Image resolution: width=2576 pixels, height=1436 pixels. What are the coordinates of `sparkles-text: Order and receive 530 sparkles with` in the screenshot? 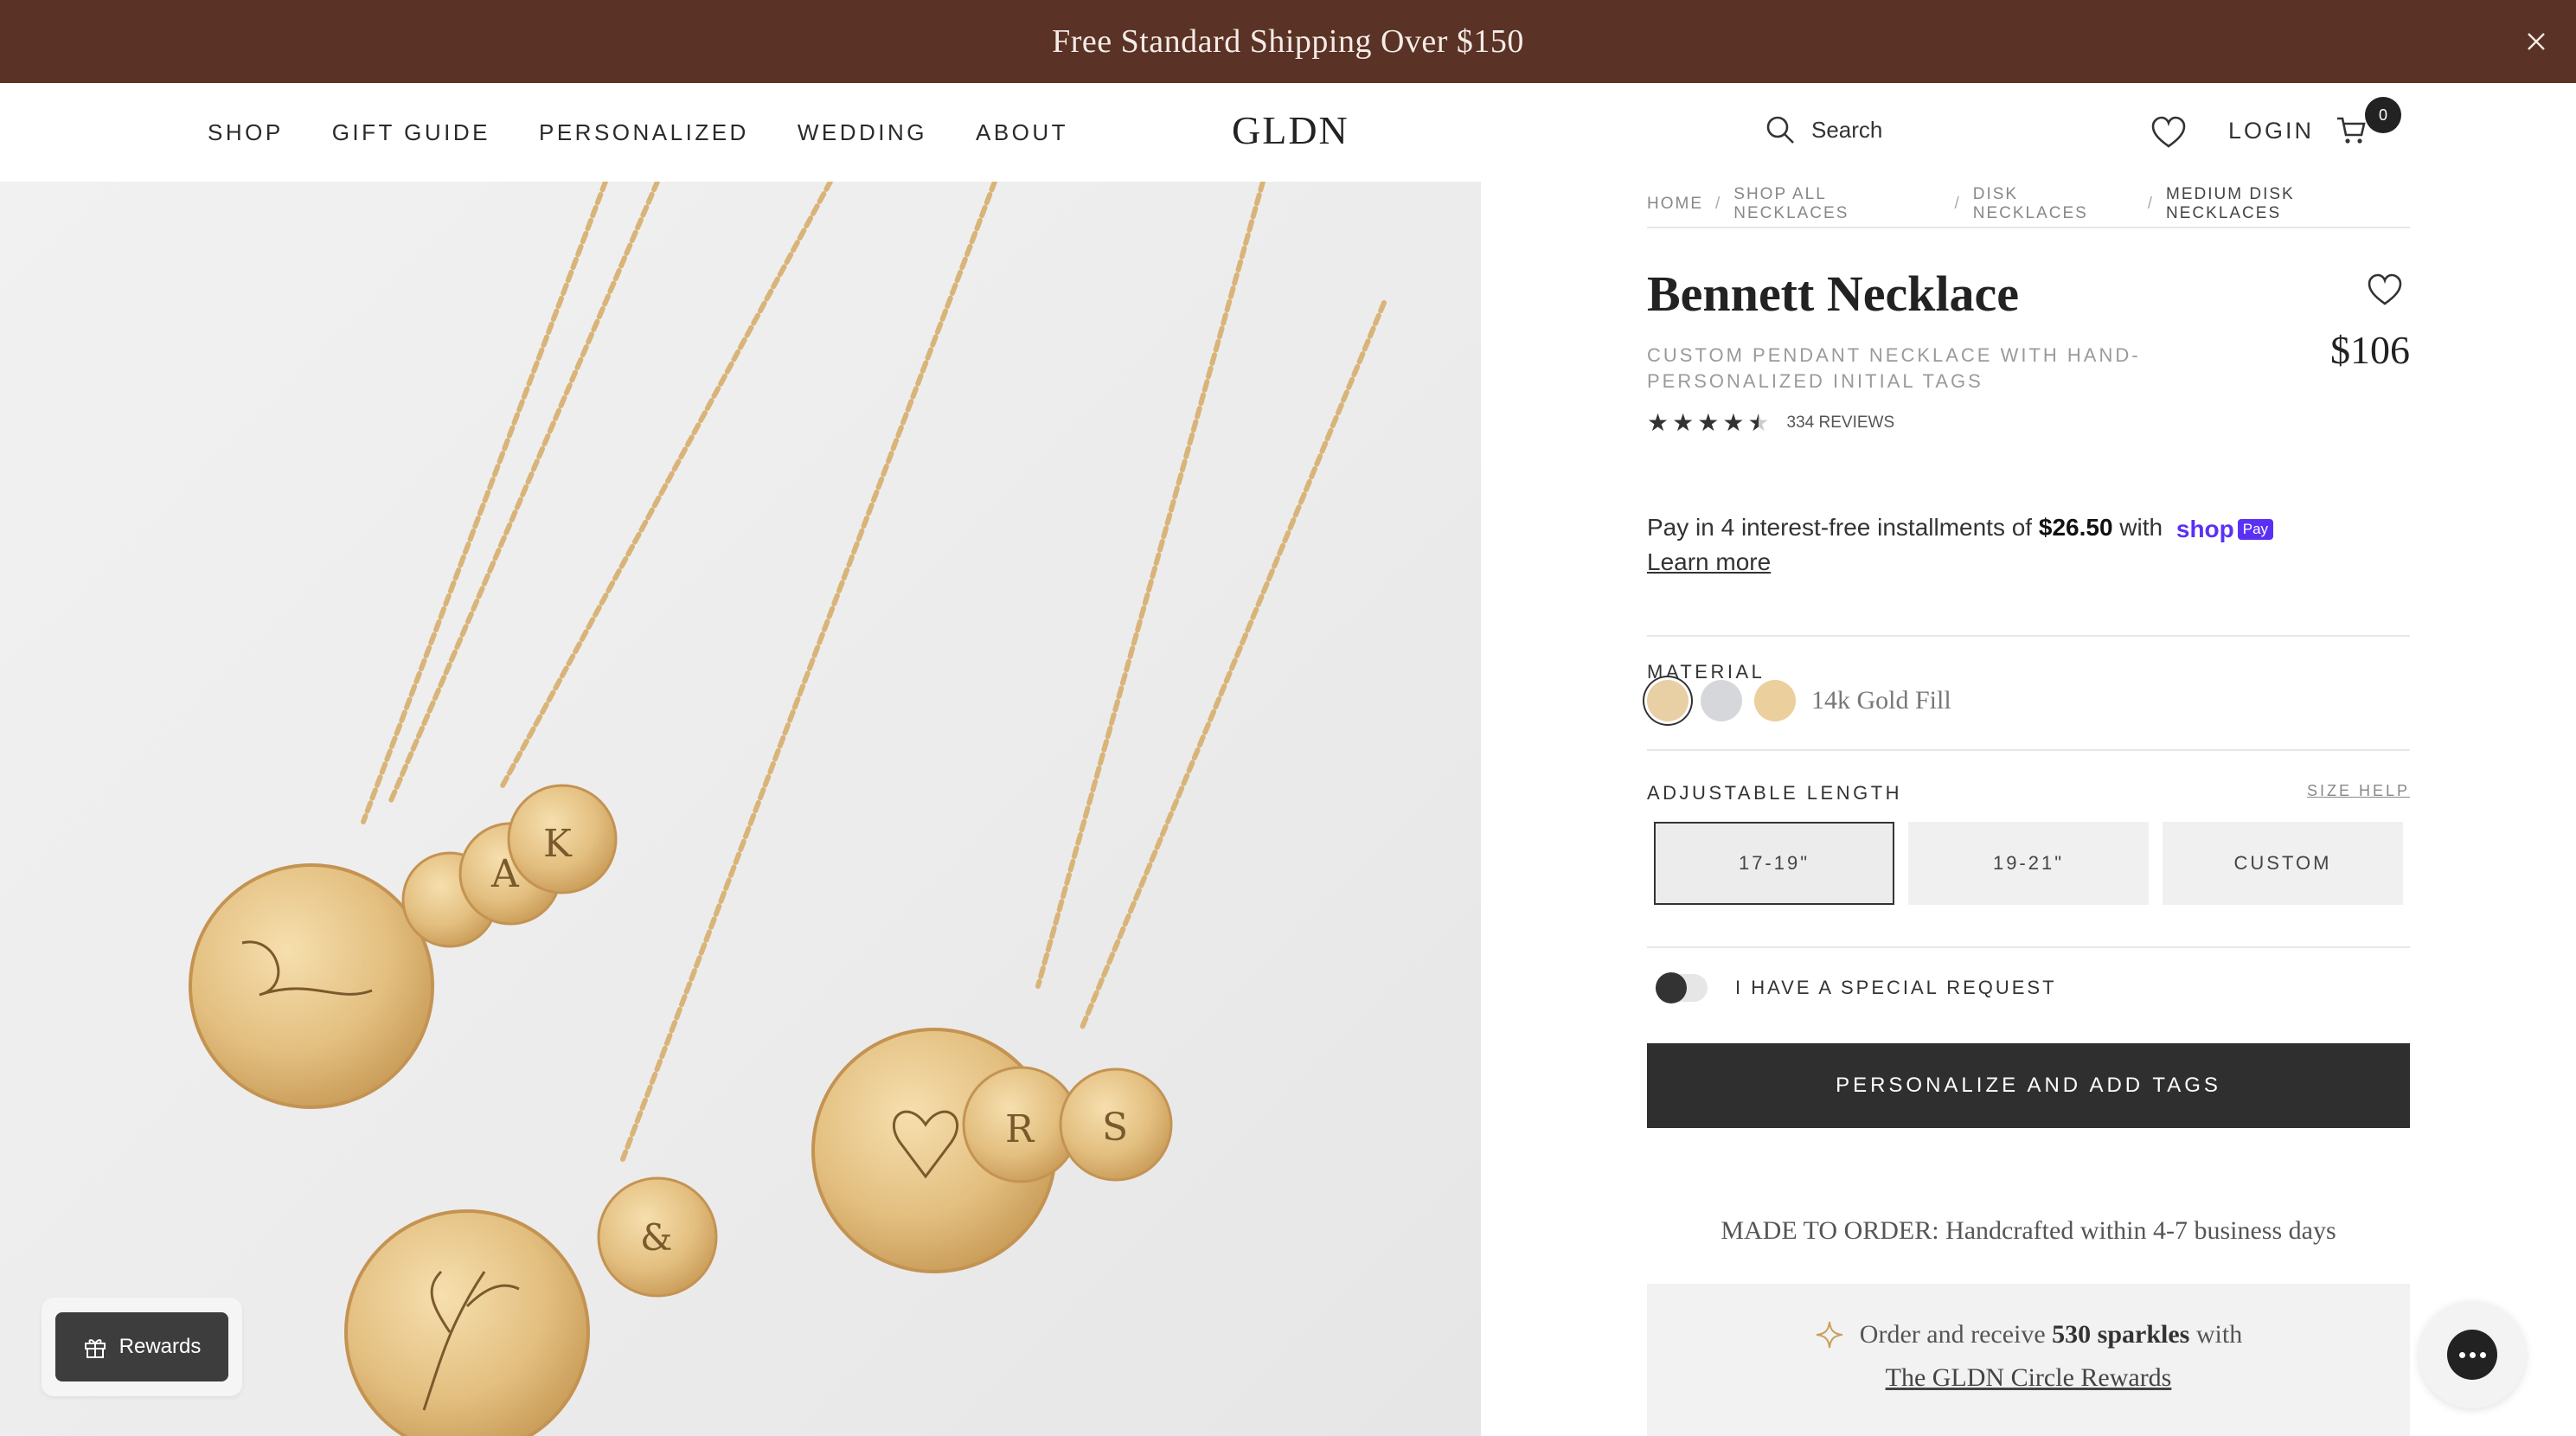 It's located at (2028, 1335).